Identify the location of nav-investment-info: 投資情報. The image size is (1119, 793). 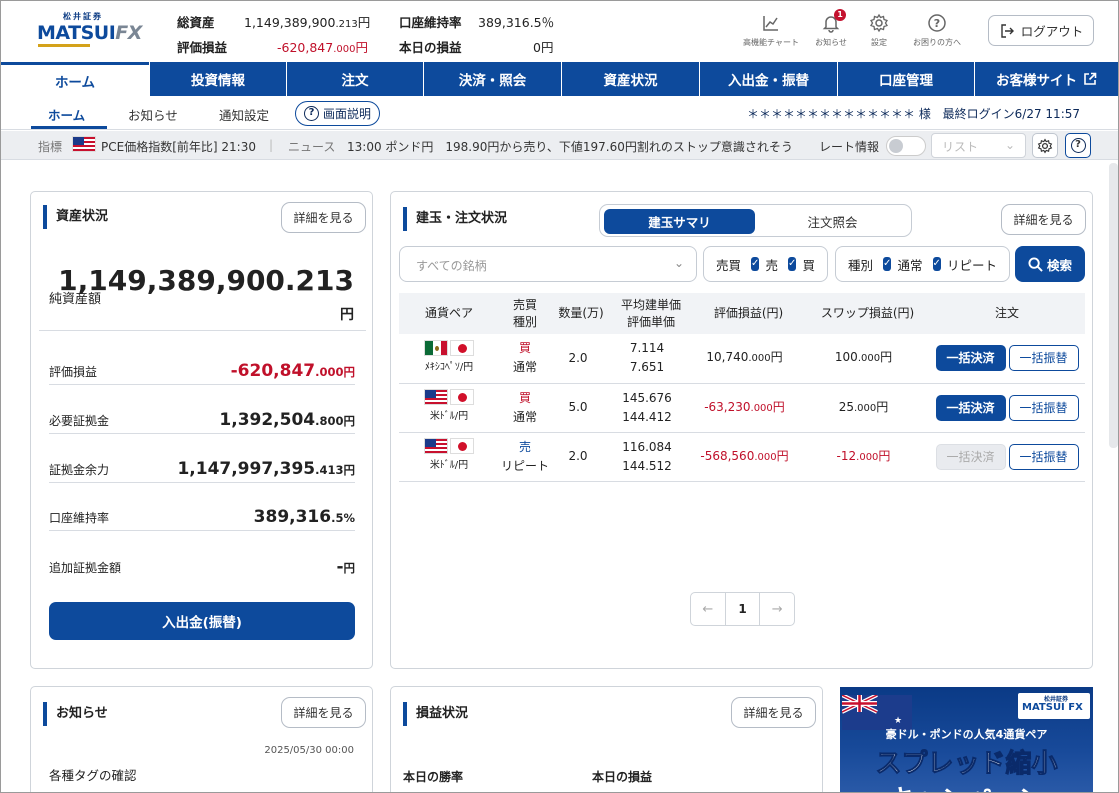
(217, 79).